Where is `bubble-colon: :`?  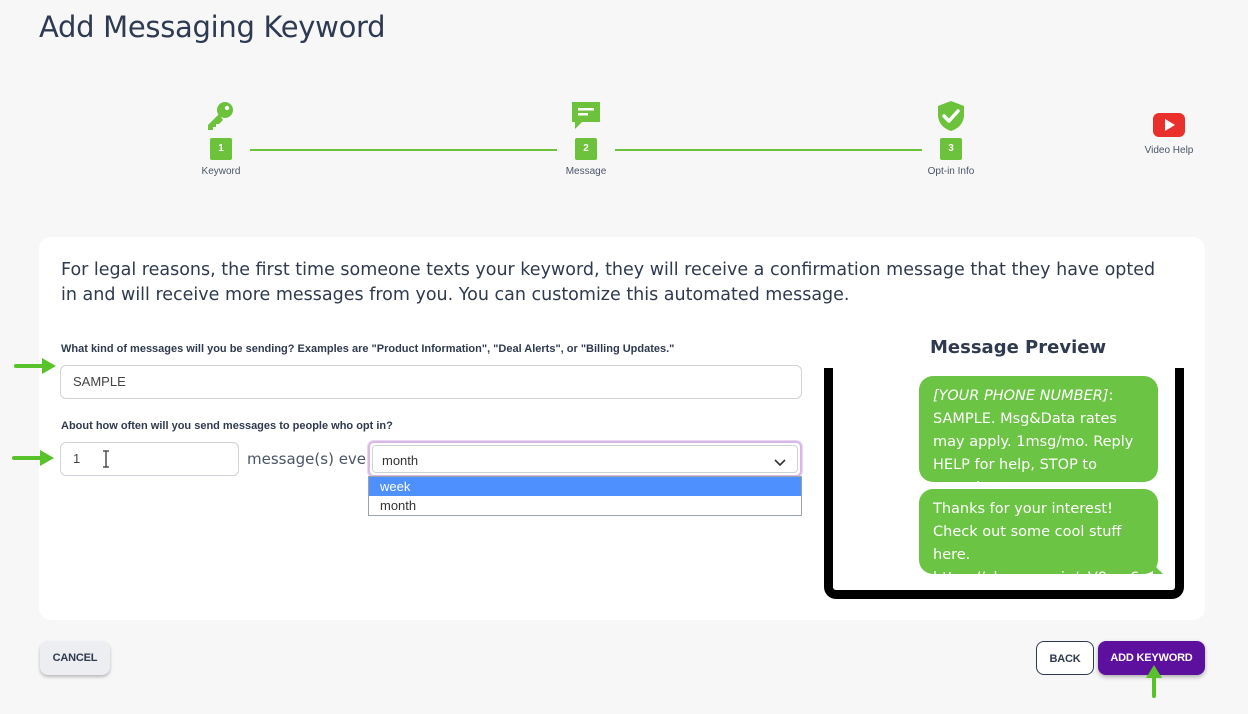 bubble-colon: : is located at coordinates (1111, 396).